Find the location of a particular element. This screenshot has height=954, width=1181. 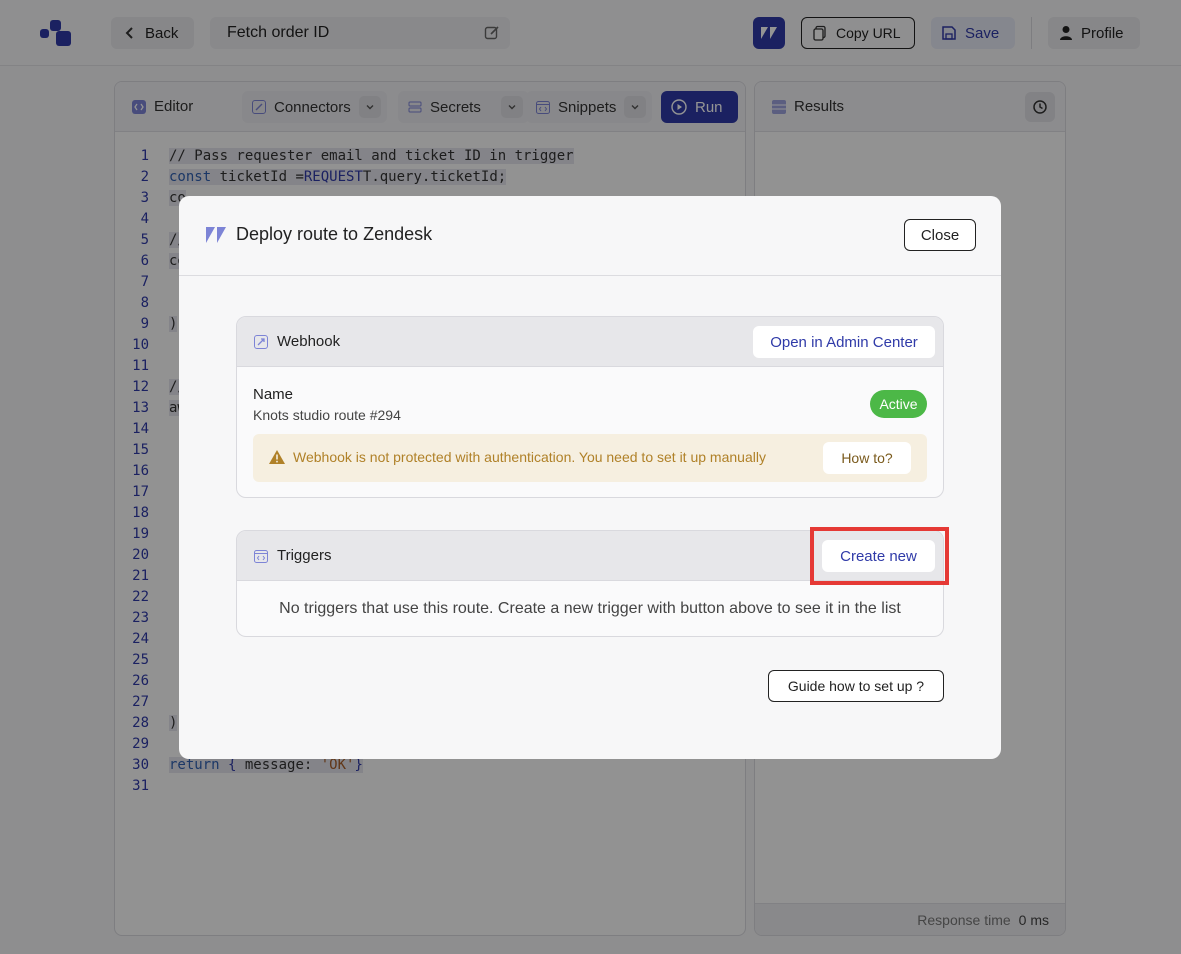

modal-title: Deploy route to Zendesk is located at coordinates (334, 234).